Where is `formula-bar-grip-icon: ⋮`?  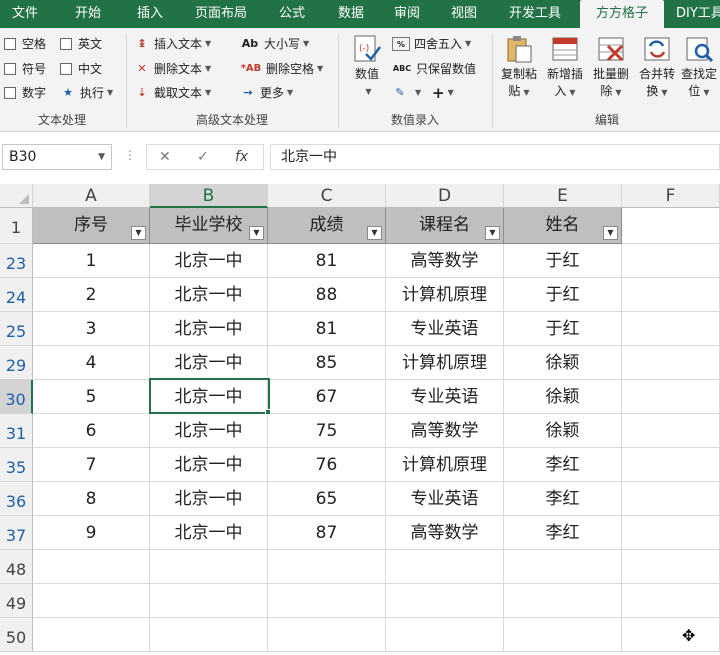
formula-bar-grip-icon: ⋮ is located at coordinates (130, 155).